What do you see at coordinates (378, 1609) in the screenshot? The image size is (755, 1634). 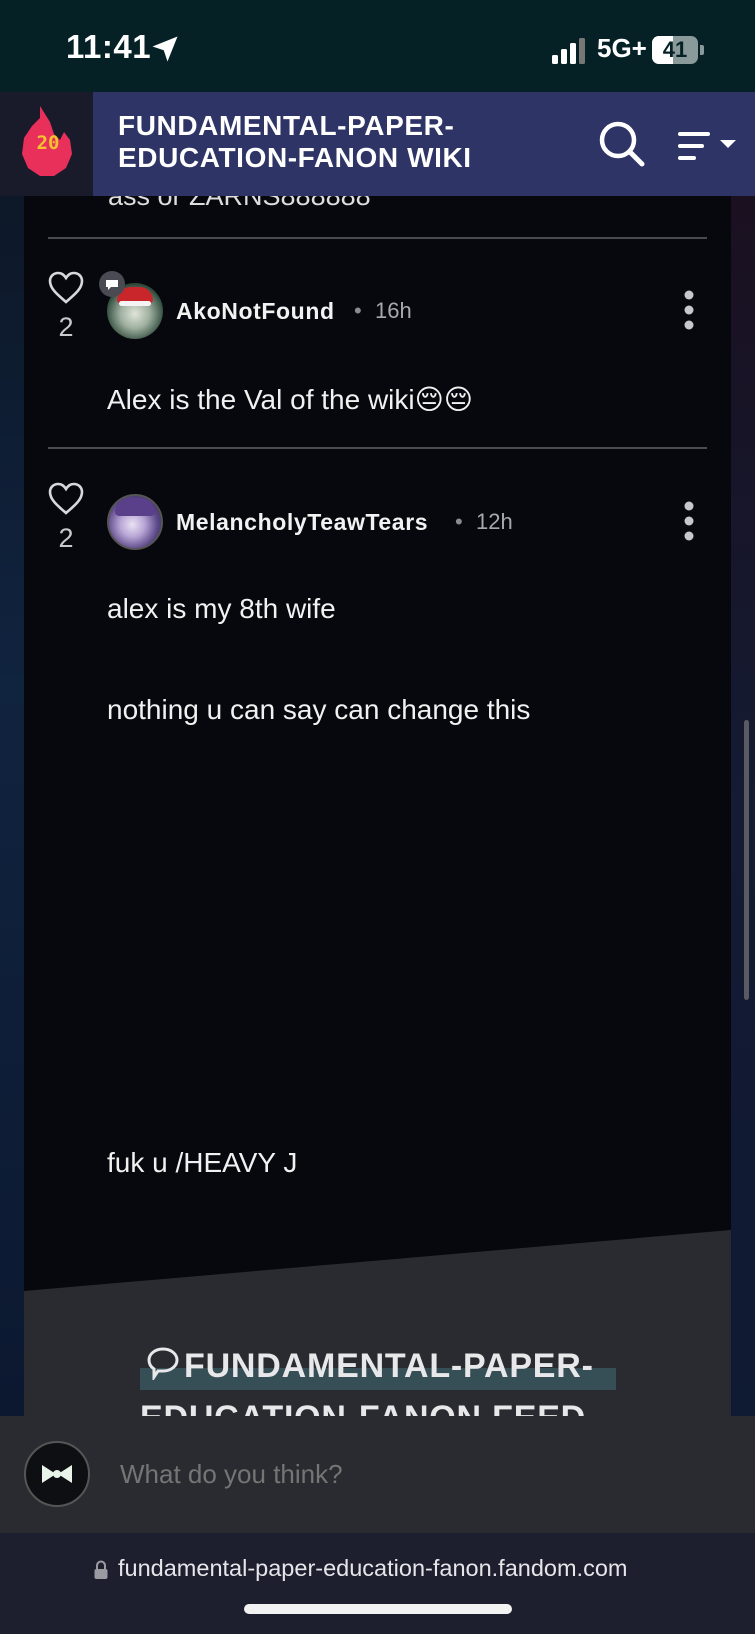 I see `home-indicator` at bounding box center [378, 1609].